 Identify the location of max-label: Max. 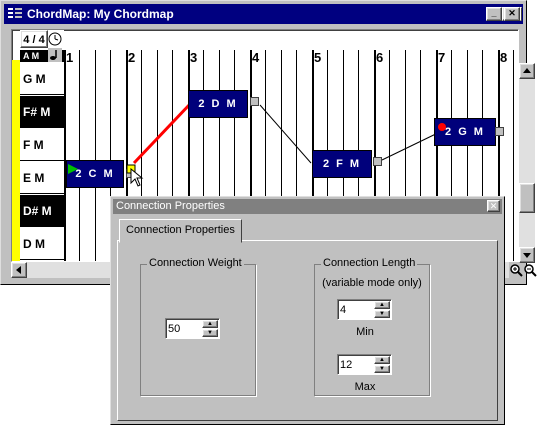
(365, 387).